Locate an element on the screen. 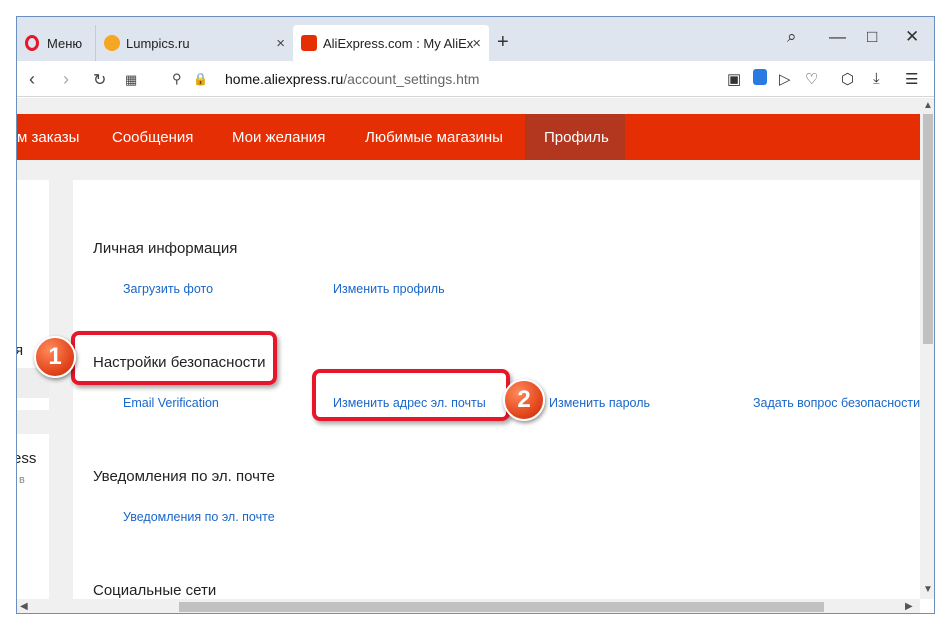 The image size is (951, 630). callout-security-settings is located at coordinates (174, 358).